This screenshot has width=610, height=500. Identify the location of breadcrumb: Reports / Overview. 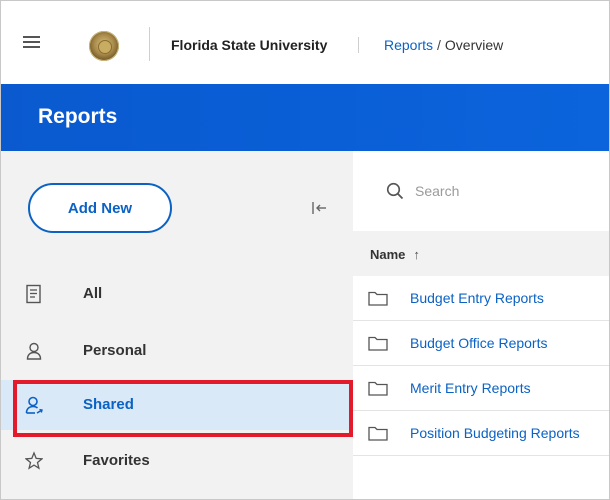
(443, 45).